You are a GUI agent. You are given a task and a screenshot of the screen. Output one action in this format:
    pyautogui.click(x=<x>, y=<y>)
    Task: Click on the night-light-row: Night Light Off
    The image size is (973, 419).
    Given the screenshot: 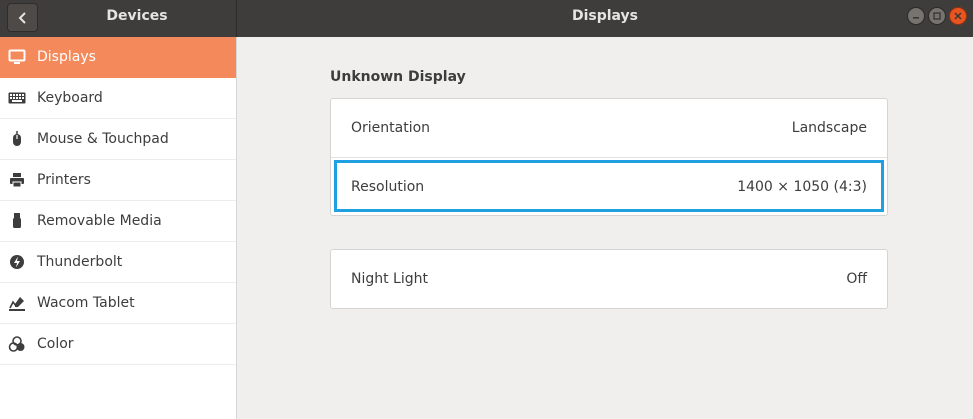 What is the action you would take?
    pyautogui.click(x=609, y=279)
    